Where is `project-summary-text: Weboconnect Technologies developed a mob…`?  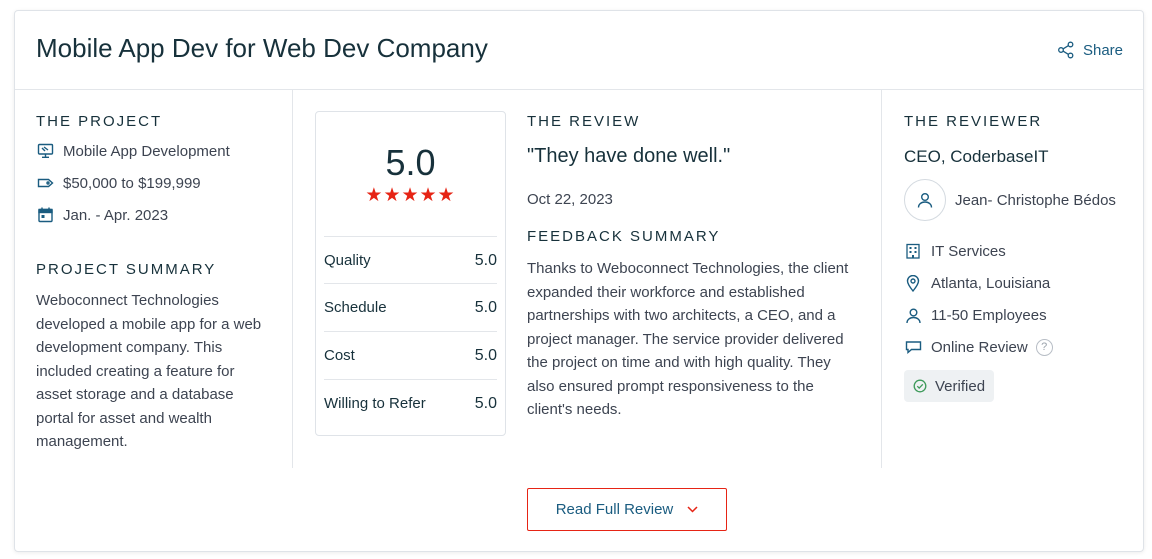 project-summary-text: Weboconnect Technologies developed a mob… is located at coordinates (161, 371).